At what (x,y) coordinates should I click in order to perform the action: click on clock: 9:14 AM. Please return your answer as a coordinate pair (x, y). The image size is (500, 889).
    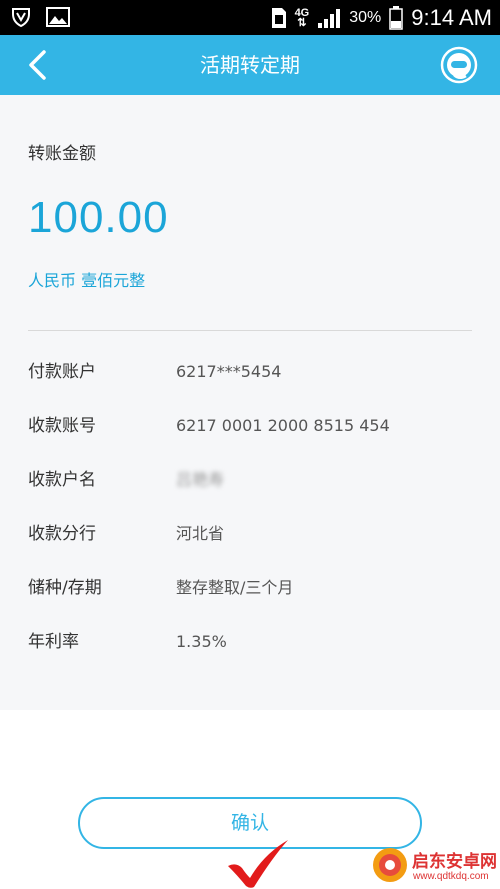
    Looking at the image, I should click on (451, 17).